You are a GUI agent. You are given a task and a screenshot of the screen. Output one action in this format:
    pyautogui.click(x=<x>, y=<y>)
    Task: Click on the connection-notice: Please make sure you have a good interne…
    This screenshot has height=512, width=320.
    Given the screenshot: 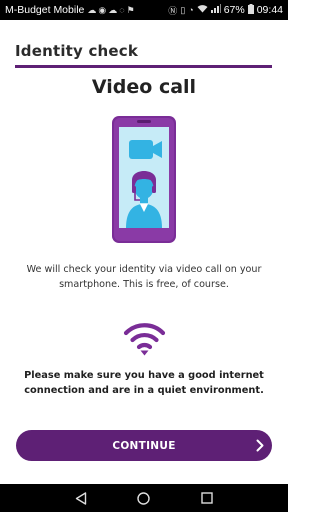 What is the action you would take?
    pyautogui.click(x=144, y=383)
    